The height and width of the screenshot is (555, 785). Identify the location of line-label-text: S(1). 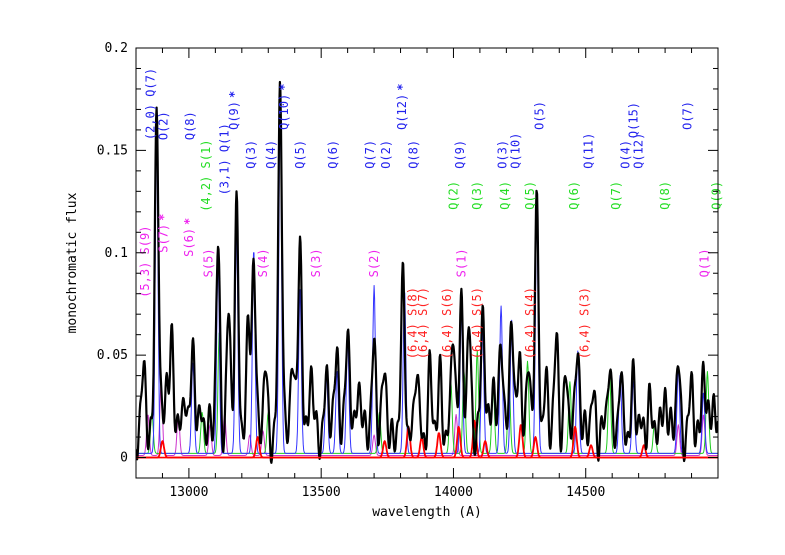
(461, 262).